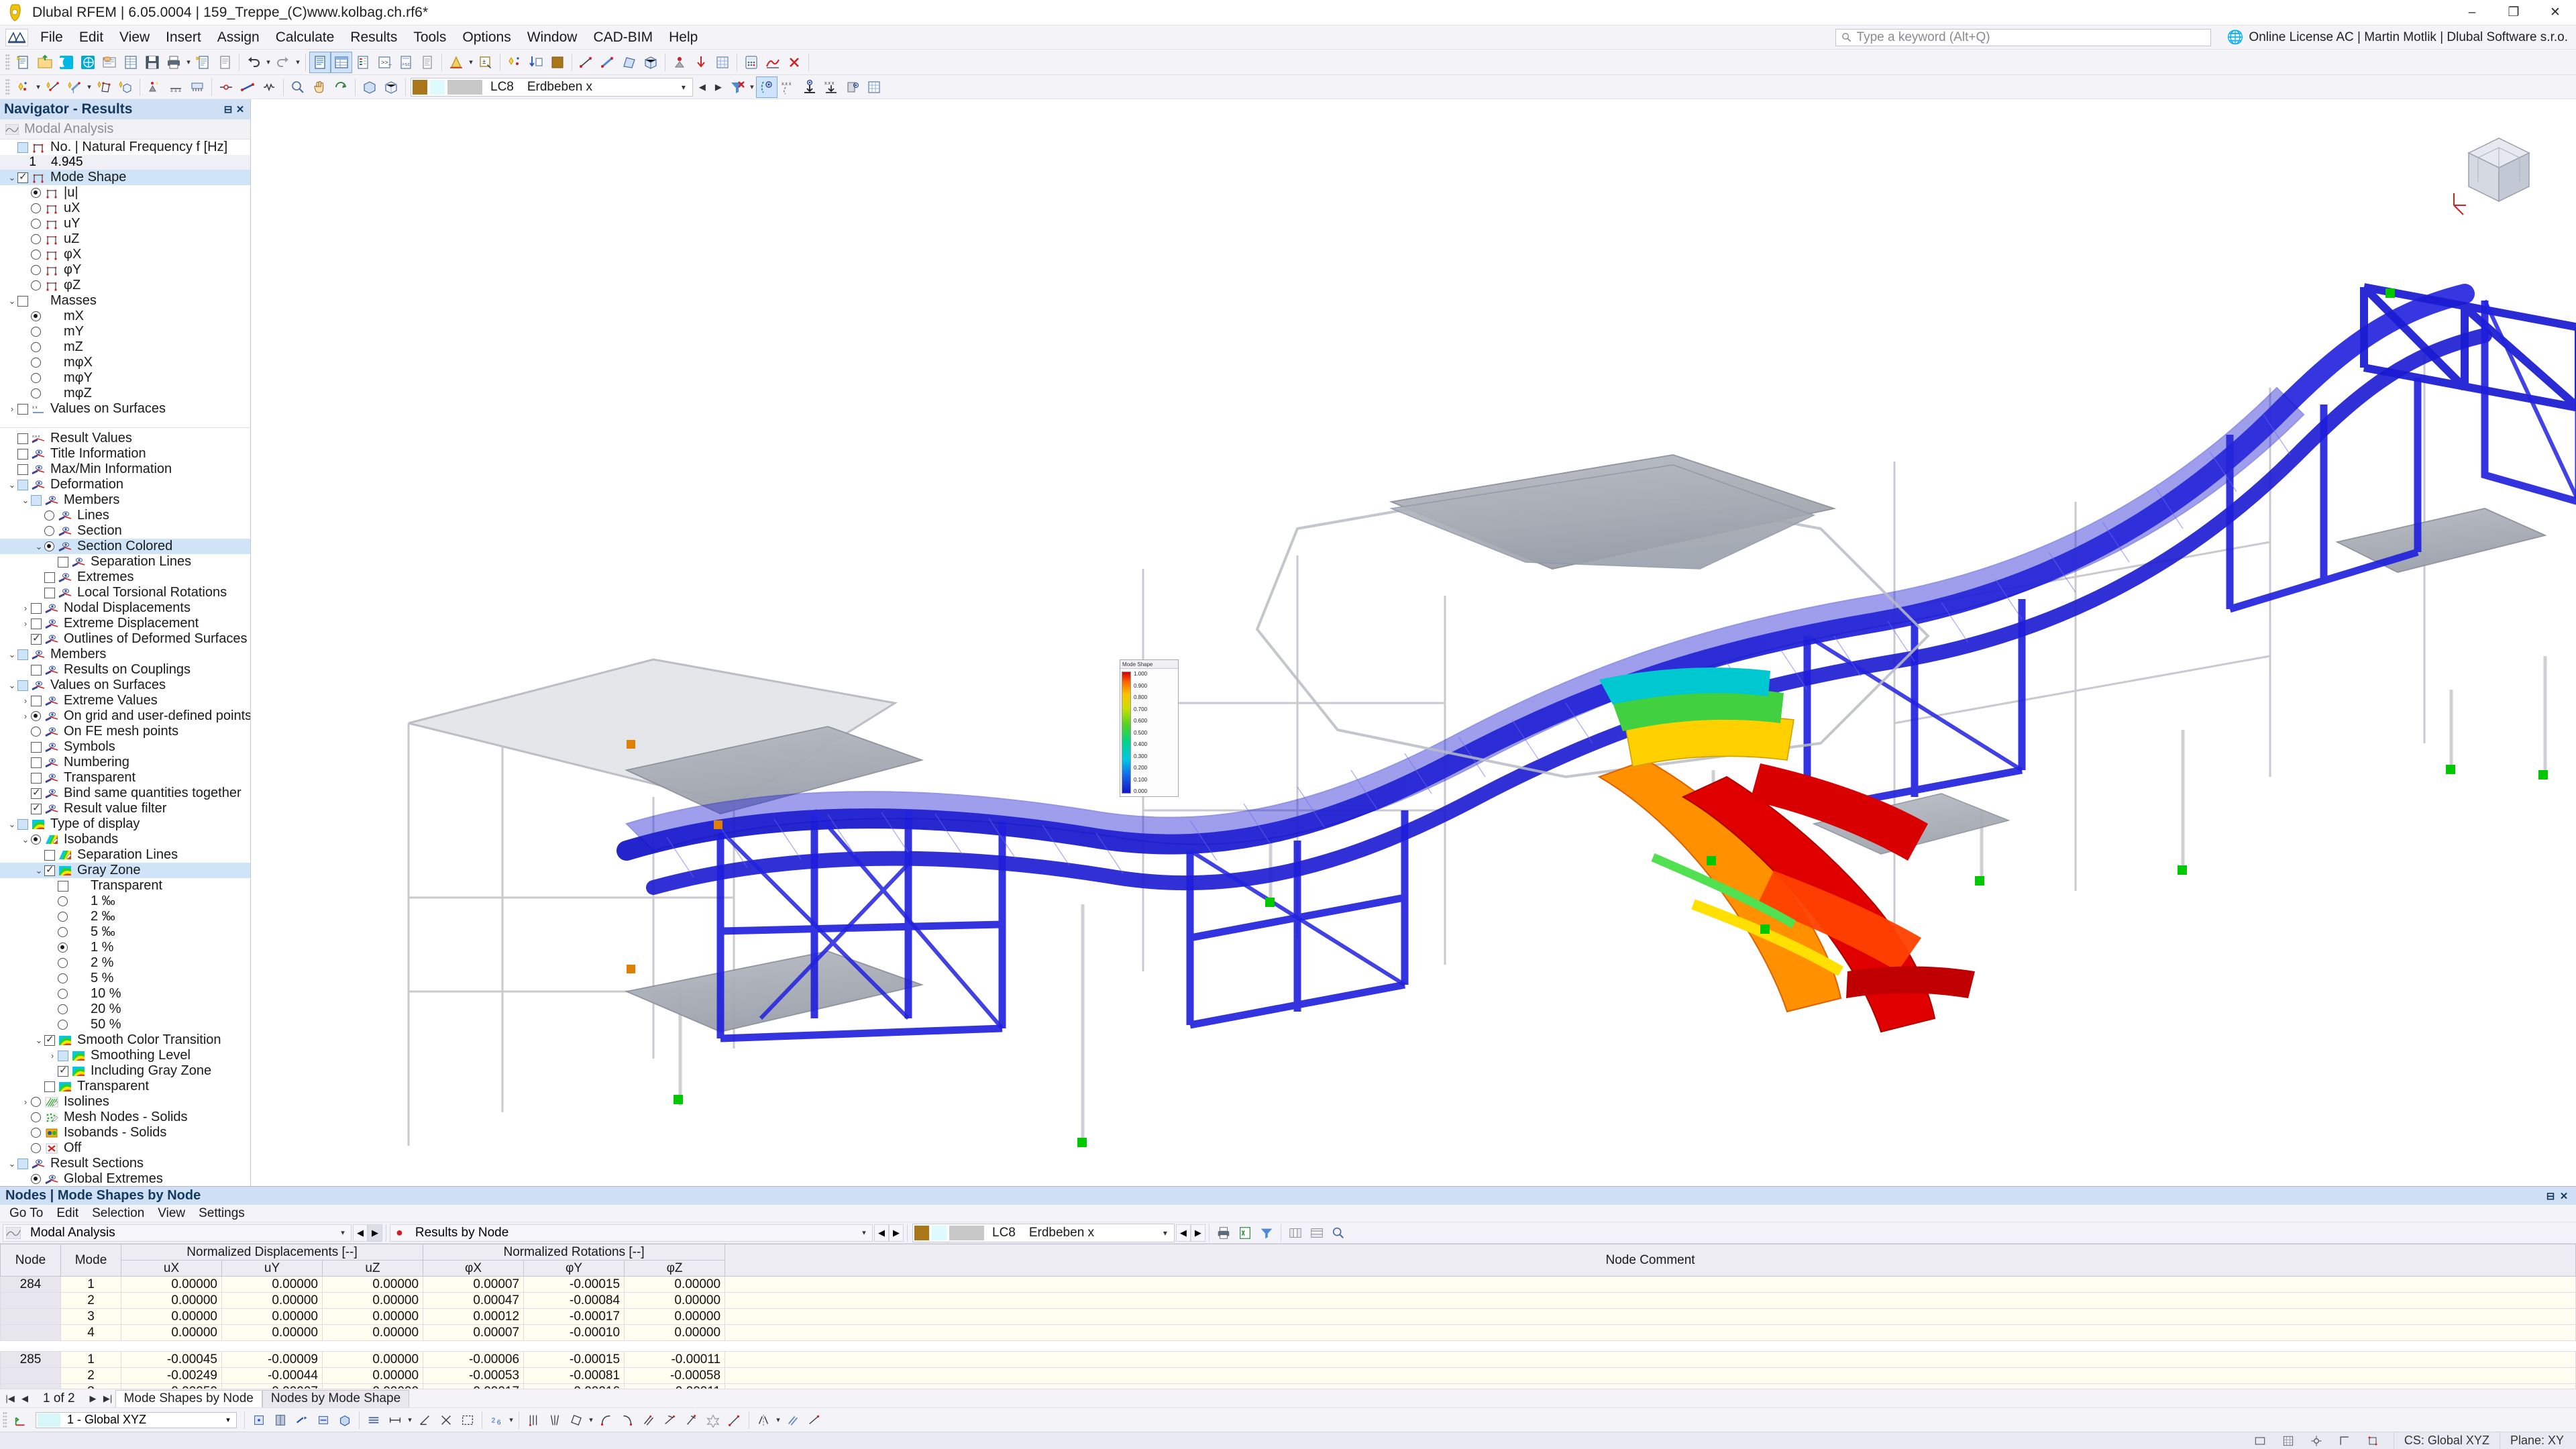 This screenshot has width=2576, height=1449. What do you see at coordinates (683, 87) in the screenshot?
I see `load-case-dropdown-icon: ▾` at bounding box center [683, 87].